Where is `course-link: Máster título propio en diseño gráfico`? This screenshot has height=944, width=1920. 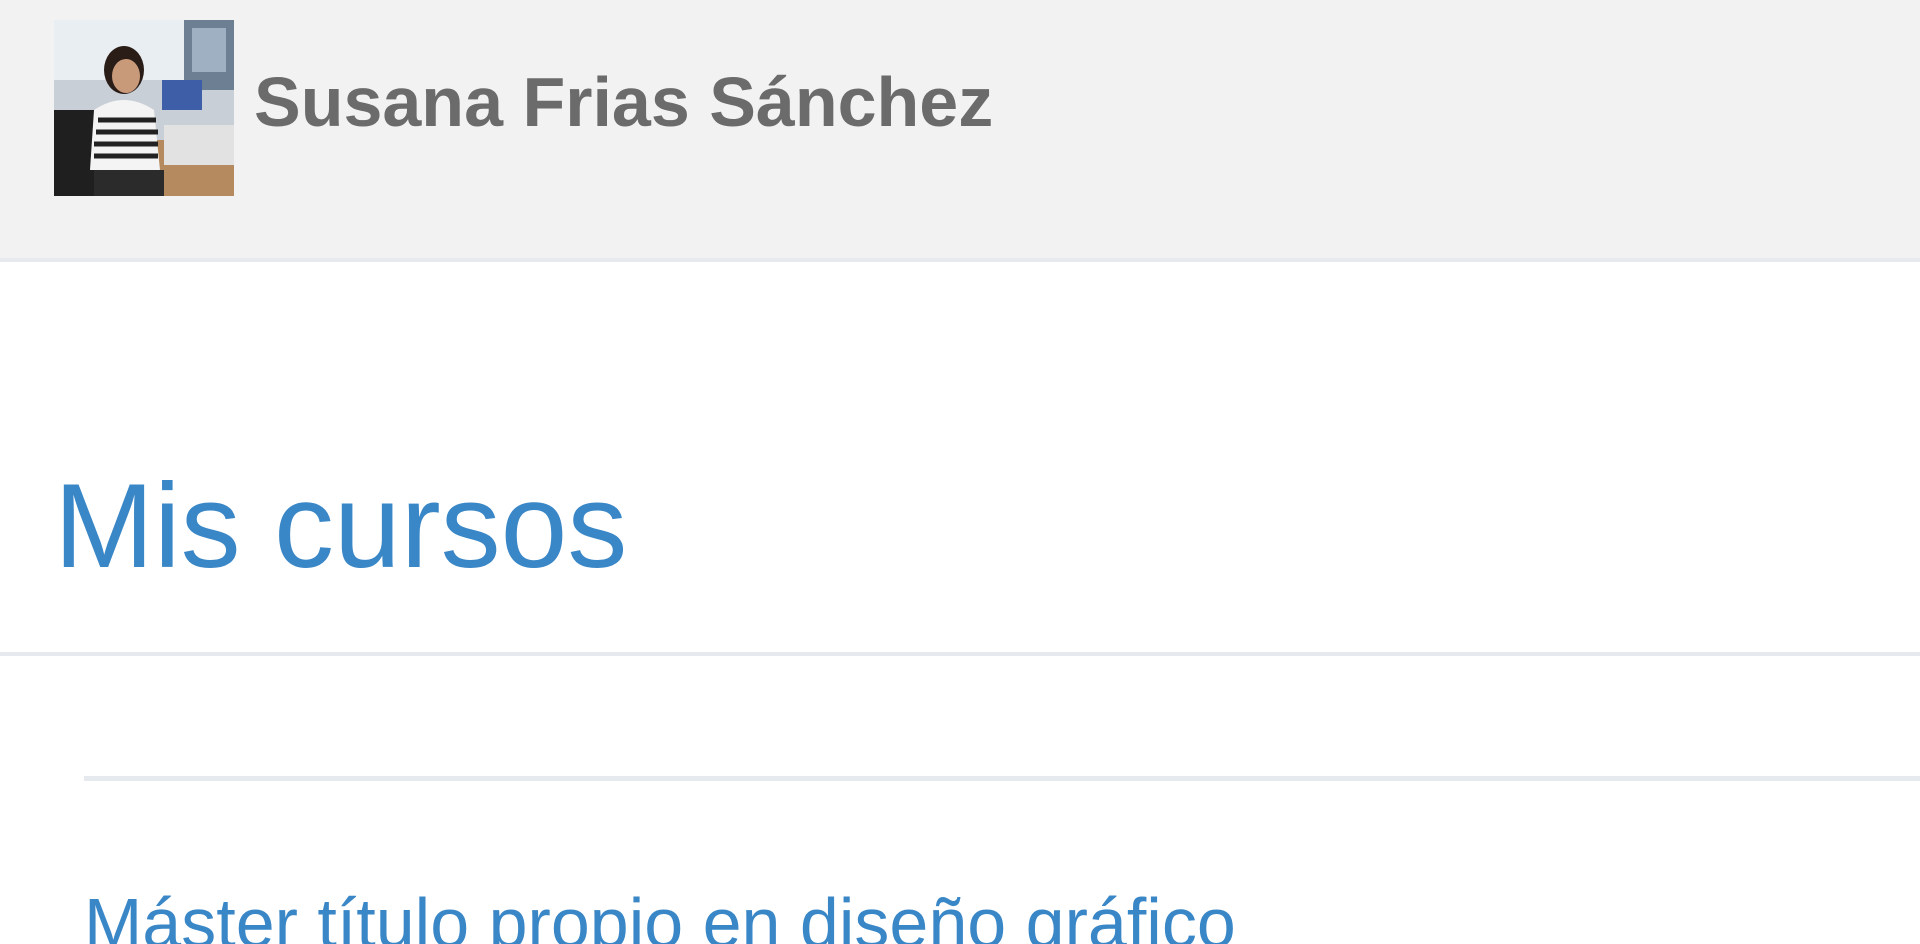
course-link: Máster título propio en diseño gráfico is located at coordinates (660, 912).